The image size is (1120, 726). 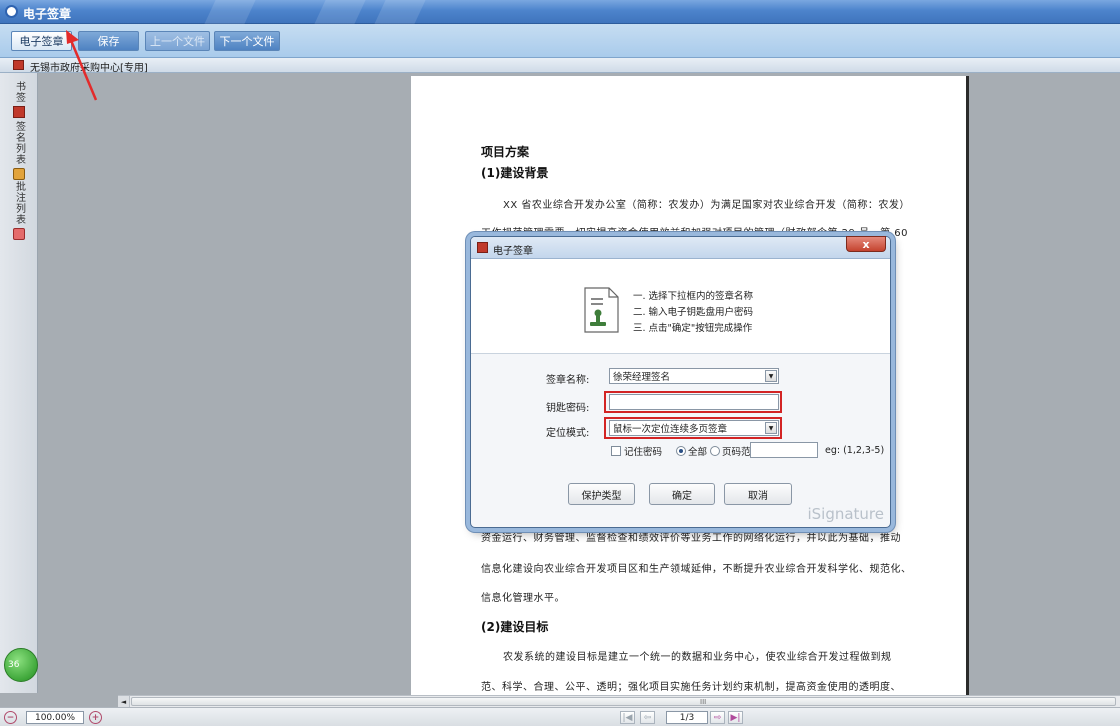 I want to click on key-password-label: 钥匙密码:, so click(x=568, y=408).